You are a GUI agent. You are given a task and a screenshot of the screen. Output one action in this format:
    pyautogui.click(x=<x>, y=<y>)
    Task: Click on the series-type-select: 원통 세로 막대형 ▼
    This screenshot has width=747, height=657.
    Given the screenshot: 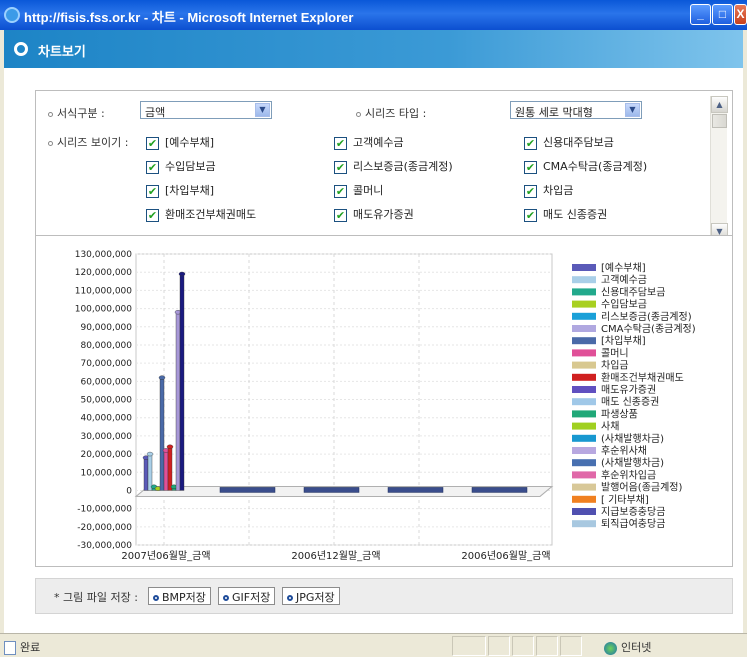 What is the action you would take?
    pyautogui.click(x=576, y=110)
    